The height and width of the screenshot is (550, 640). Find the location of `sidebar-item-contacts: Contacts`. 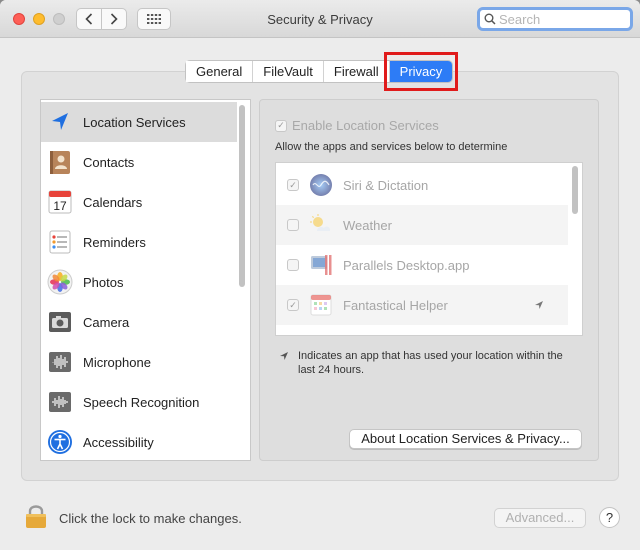

sidebar-item-contacts: Contacts is located at coordinates (139, 162).